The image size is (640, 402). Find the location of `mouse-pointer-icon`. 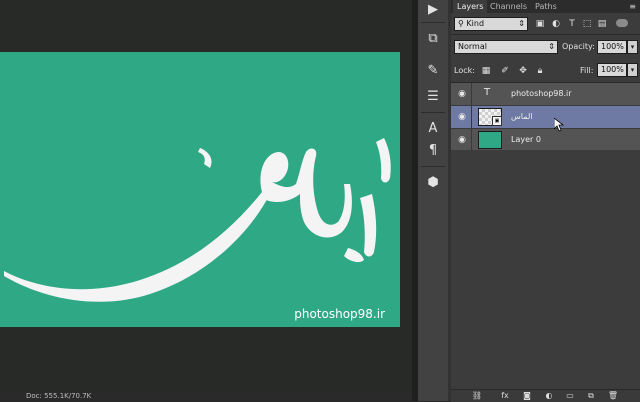

mouse-pointer-icon is located at coordinates (559, 125).